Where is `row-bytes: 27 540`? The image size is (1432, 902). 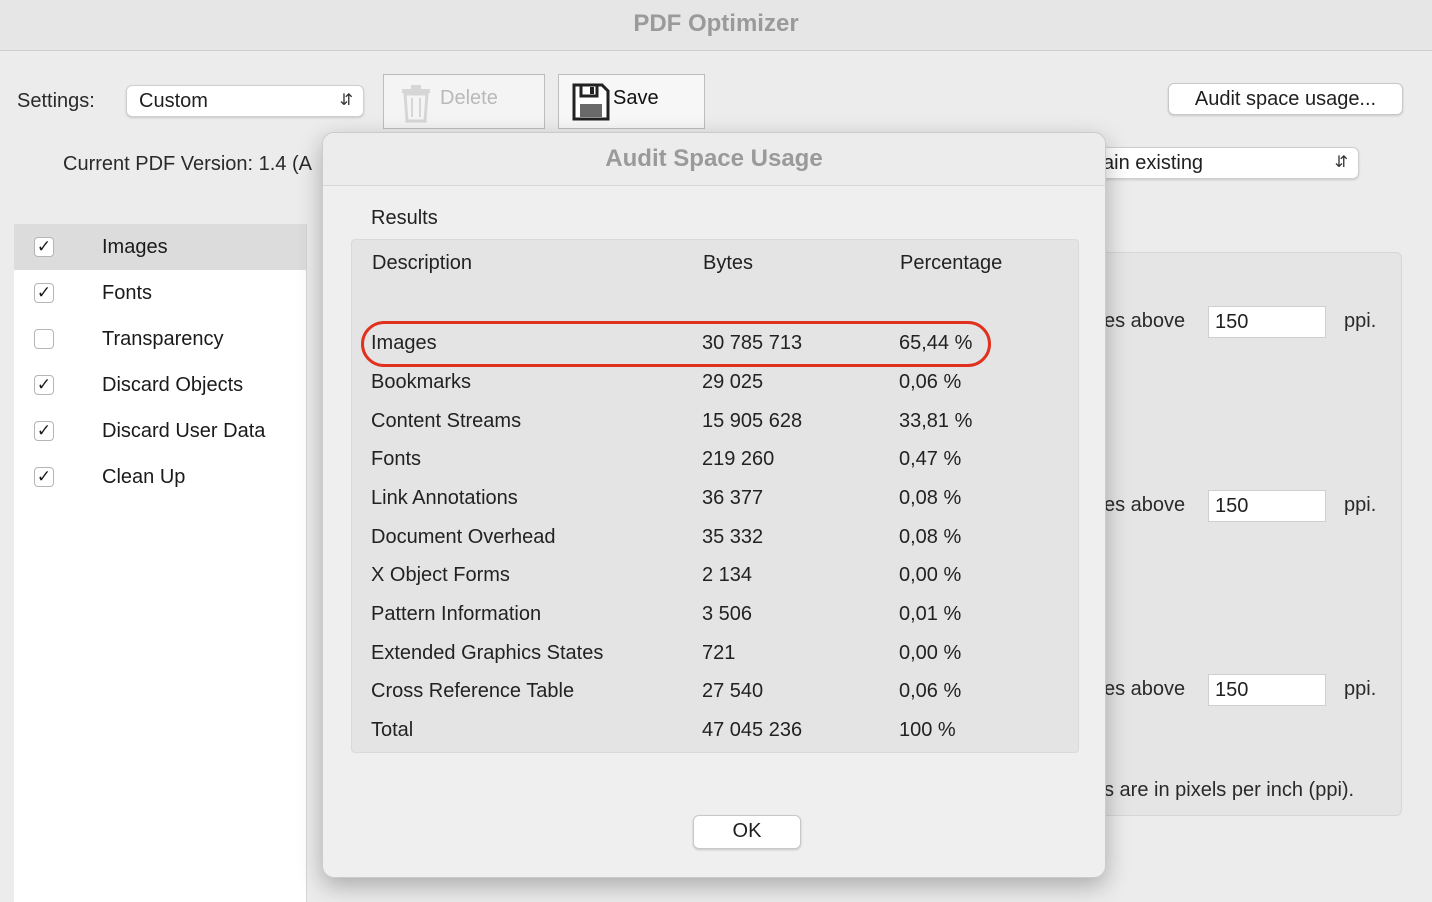
row-bytes: 27 540 is located at coordinates (733, 691).